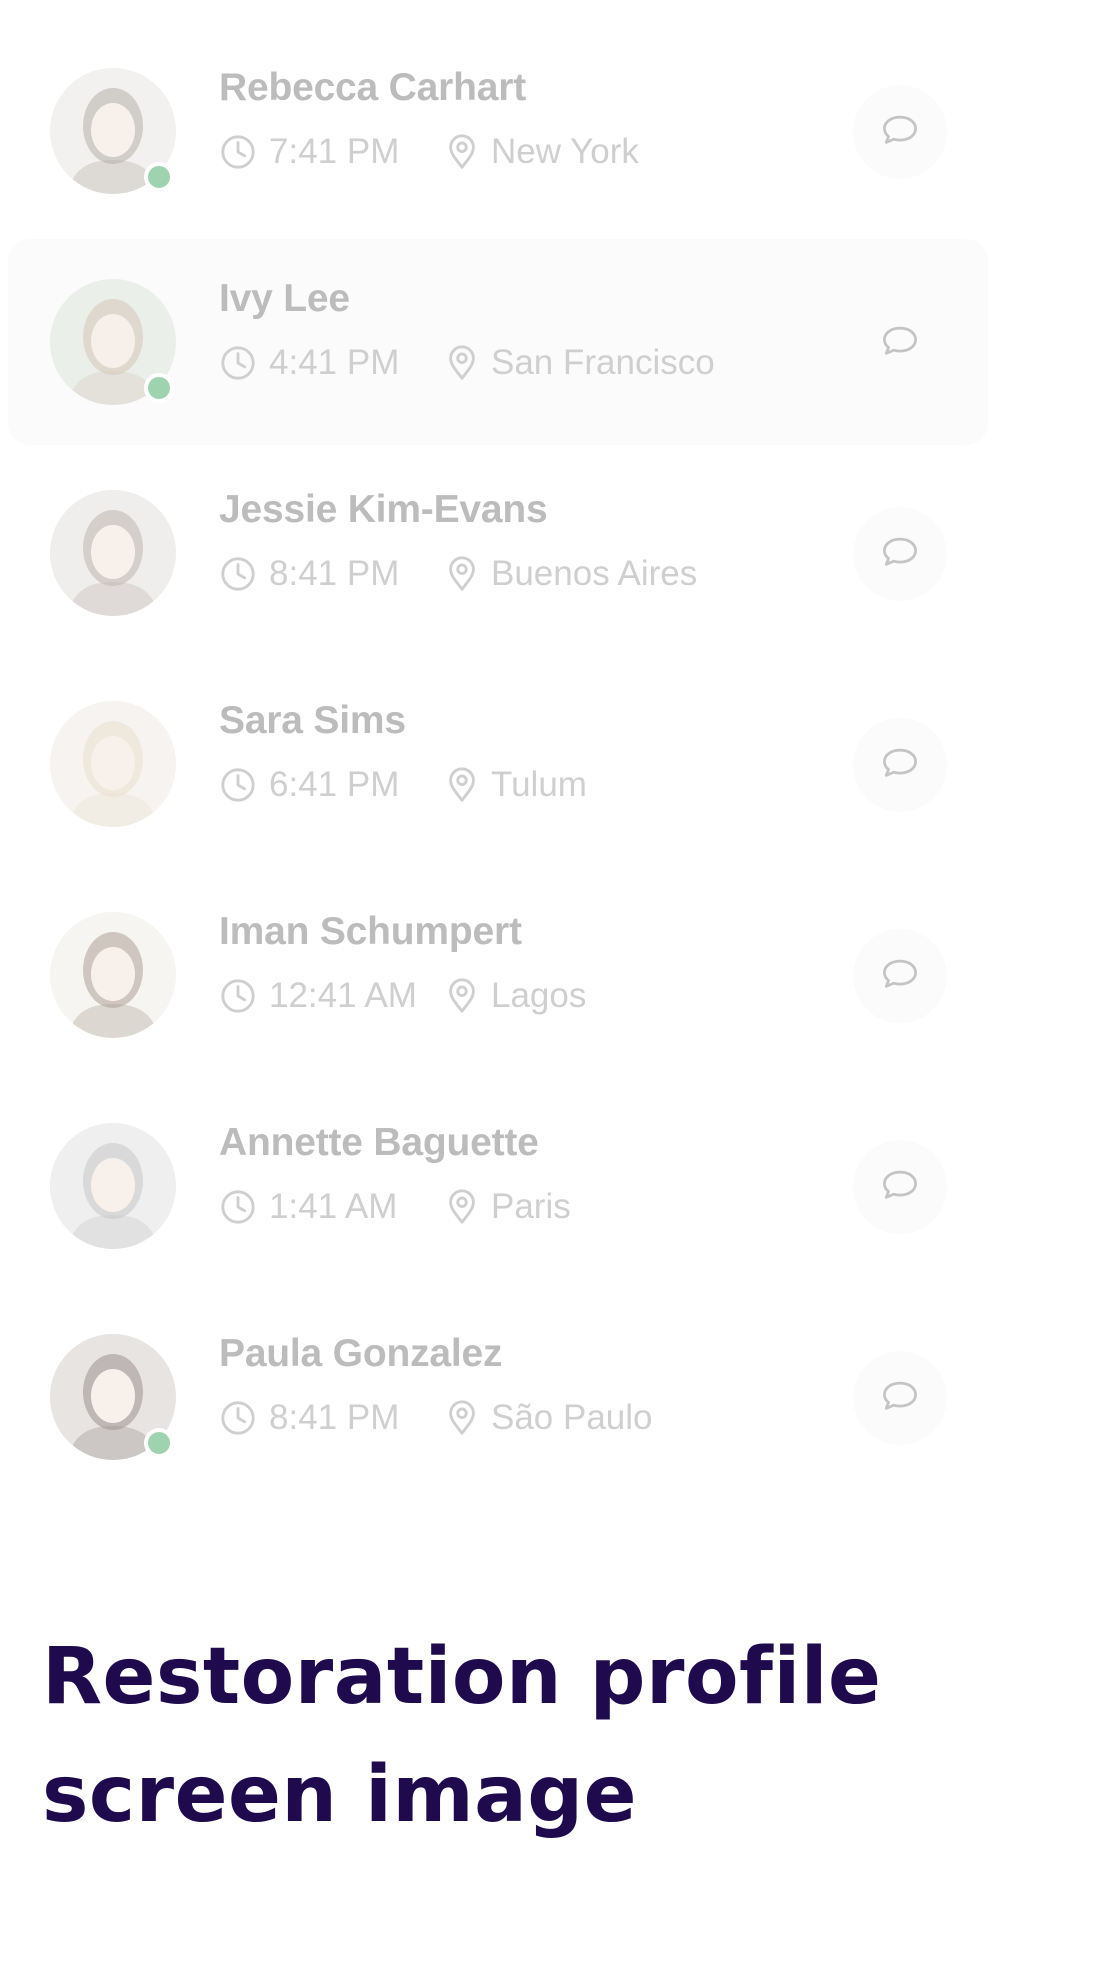  I want to click on contact-name: Annette Baguette, so click(379, 1142).